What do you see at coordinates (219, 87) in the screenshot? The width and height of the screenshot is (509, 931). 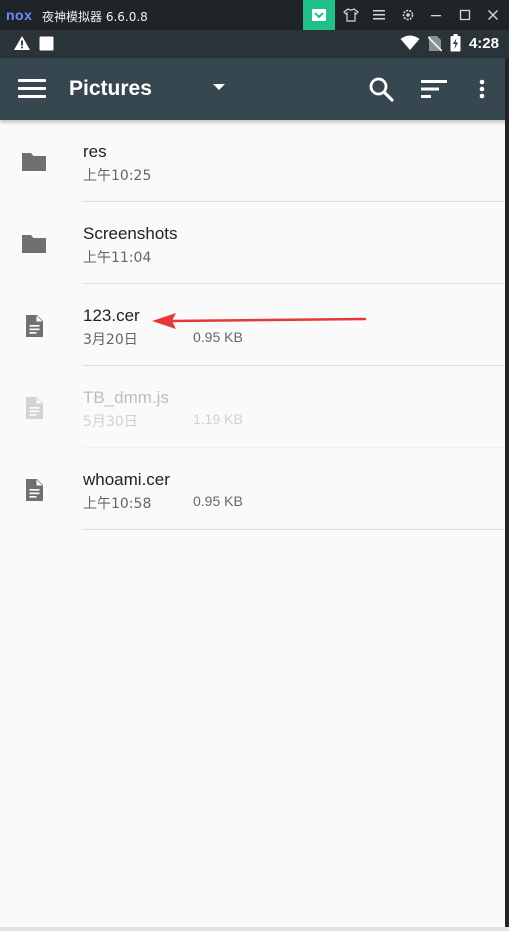 I see `dropdown-arrow-icon` at bounding box center [219, 87].